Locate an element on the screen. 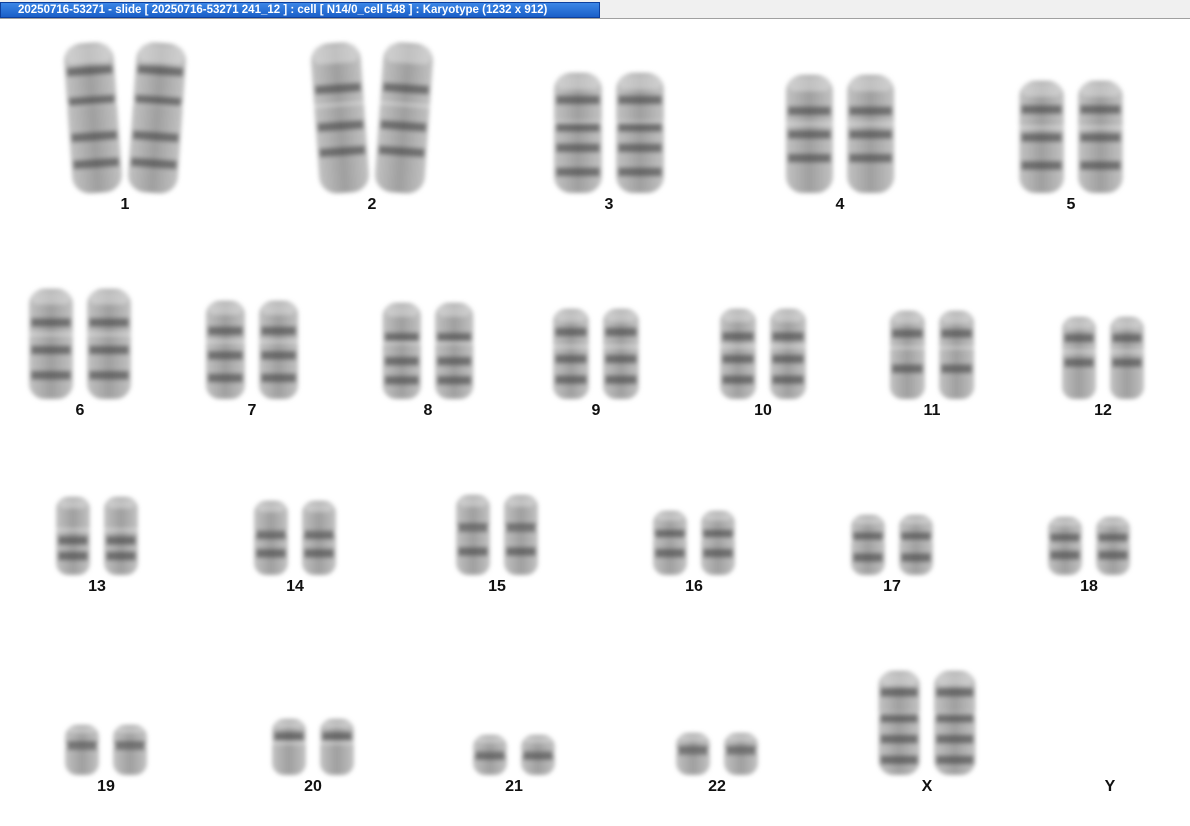 Image resolution: width=1190 pixels, height=826 pixels. chromosome-label-6: 6 is located at coordinates (80, 410).